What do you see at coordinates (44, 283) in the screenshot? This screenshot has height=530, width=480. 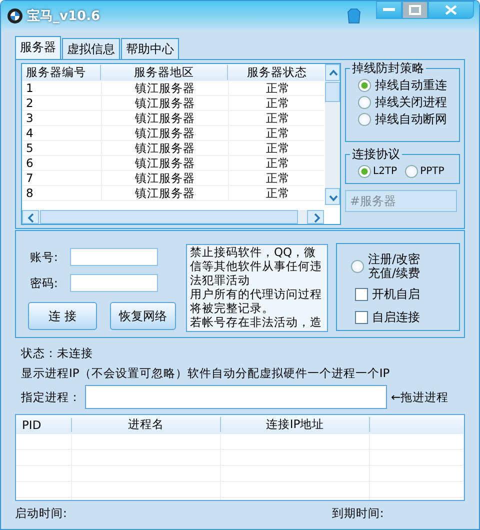 I see `field-label: 密码:` at bounding box center [44, 283].